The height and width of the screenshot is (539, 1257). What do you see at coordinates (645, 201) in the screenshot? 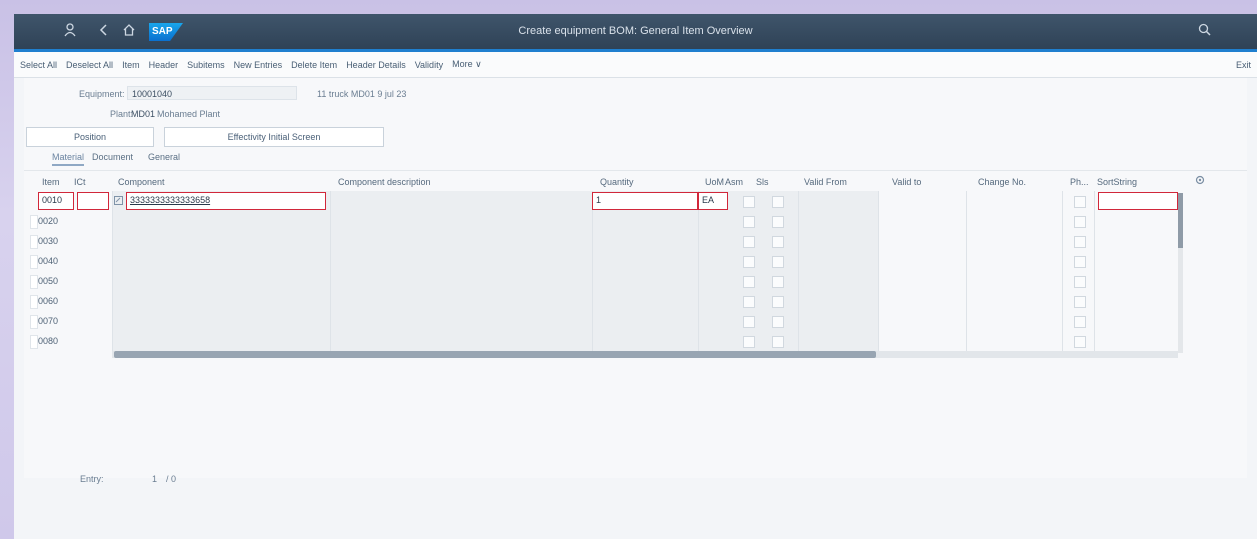
I see `quantity-input: 1` at bounding box center [645, 201].